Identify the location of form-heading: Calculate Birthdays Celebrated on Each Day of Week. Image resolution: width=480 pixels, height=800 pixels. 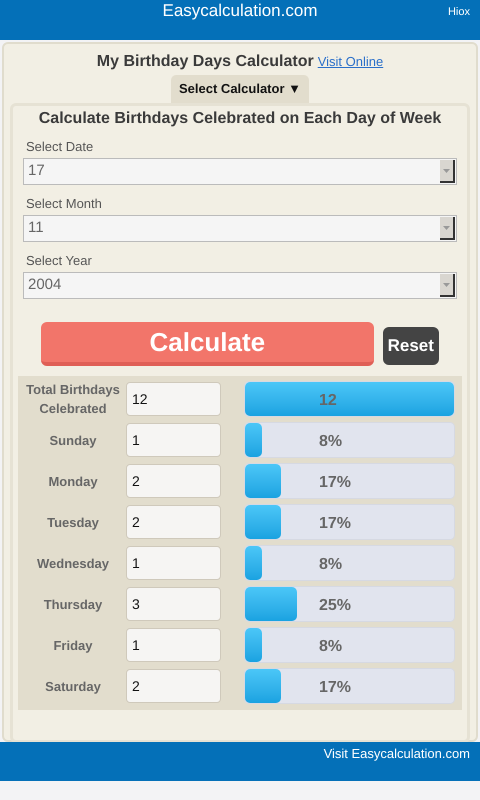
(240, 118).